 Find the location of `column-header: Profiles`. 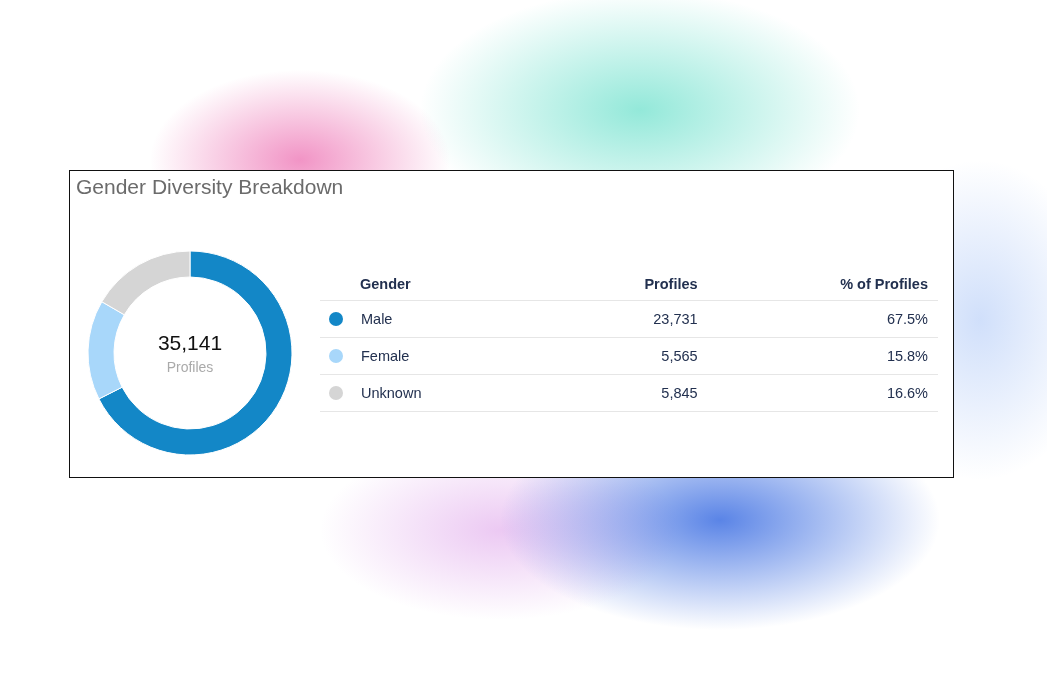

column-header: Profiles is located at coordinates (633, 284).